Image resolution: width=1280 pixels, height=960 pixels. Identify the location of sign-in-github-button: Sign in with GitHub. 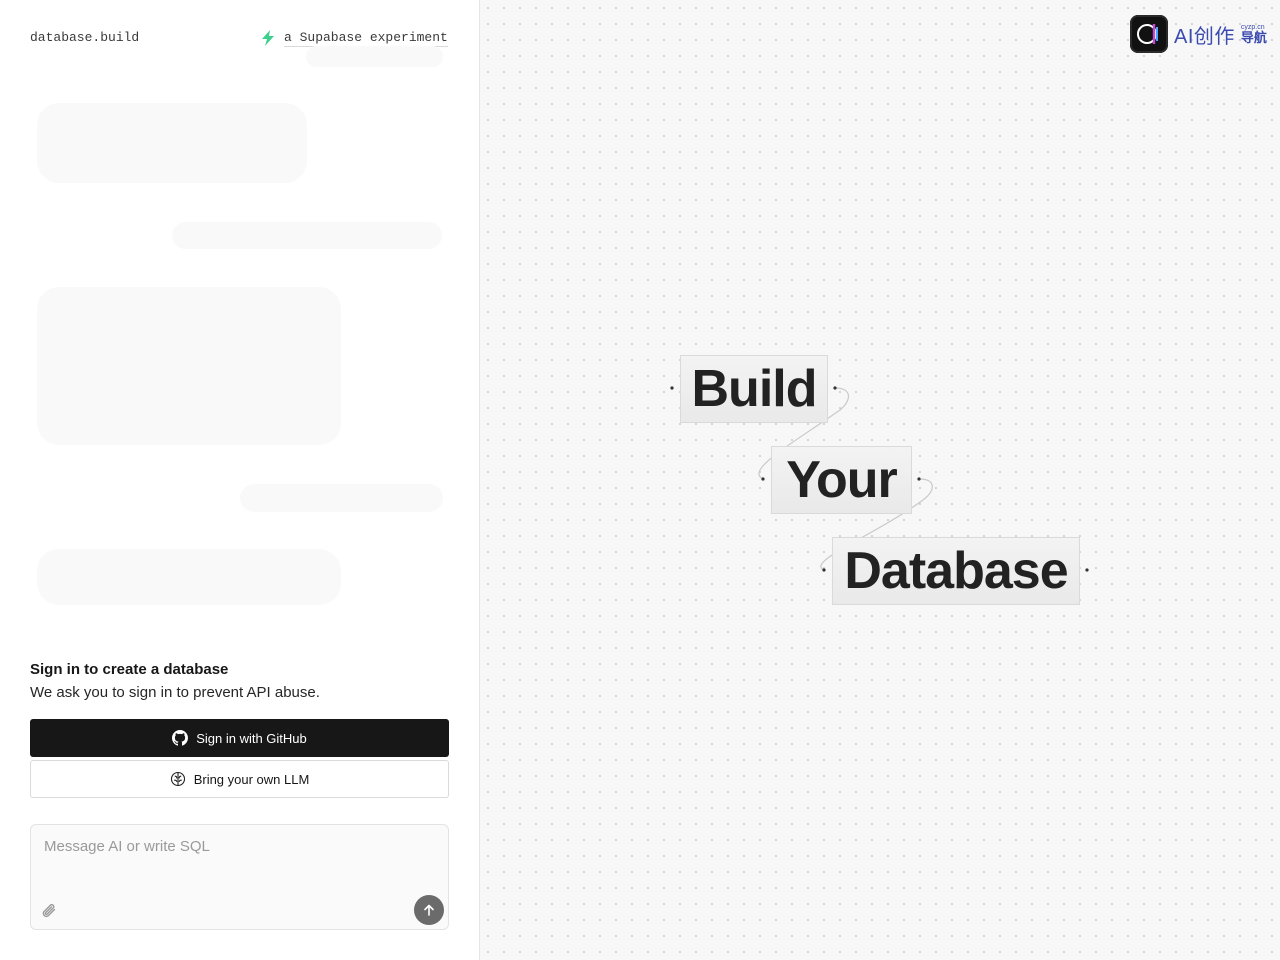
(239, 738).